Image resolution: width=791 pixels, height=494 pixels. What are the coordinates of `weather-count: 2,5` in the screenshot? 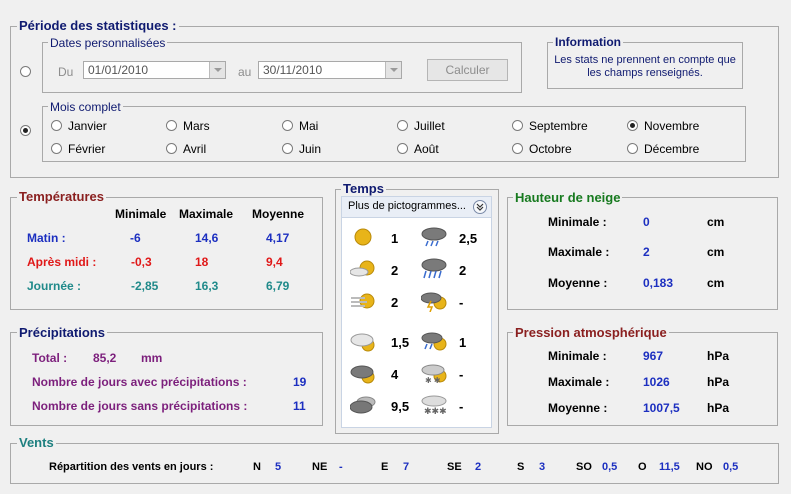 It's located at (468, 238).